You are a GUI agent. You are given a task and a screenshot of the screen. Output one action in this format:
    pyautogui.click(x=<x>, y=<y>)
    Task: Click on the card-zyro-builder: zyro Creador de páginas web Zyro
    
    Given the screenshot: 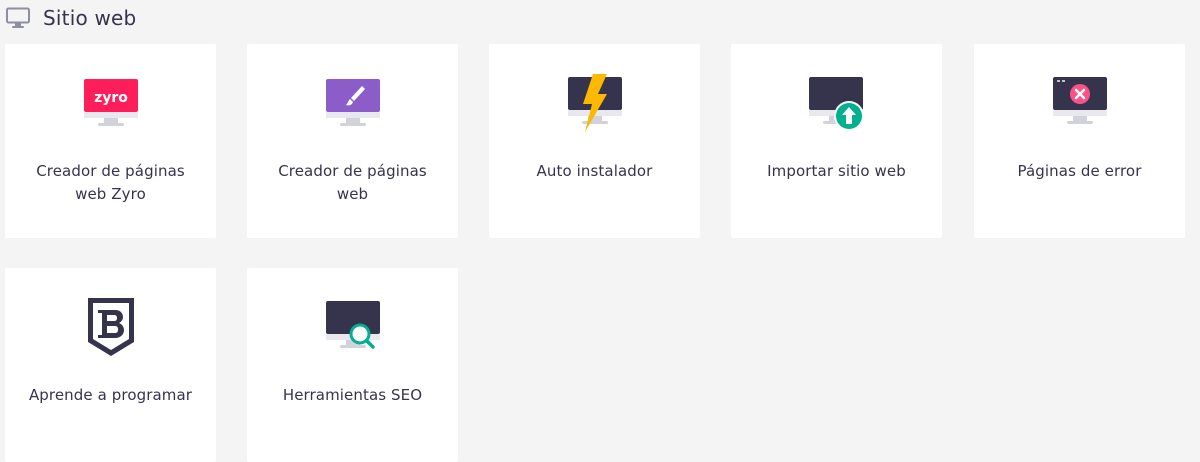 What is the action you would take?
    pyautogui.click(x=110, y=141)
    